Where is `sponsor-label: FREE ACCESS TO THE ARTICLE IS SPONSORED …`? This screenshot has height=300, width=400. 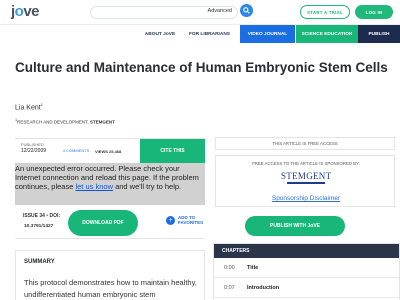
sponsor-label: FREE ACCESS TO THE ARTICLE IS SPONSORED … is located at coordinates (306, 163).